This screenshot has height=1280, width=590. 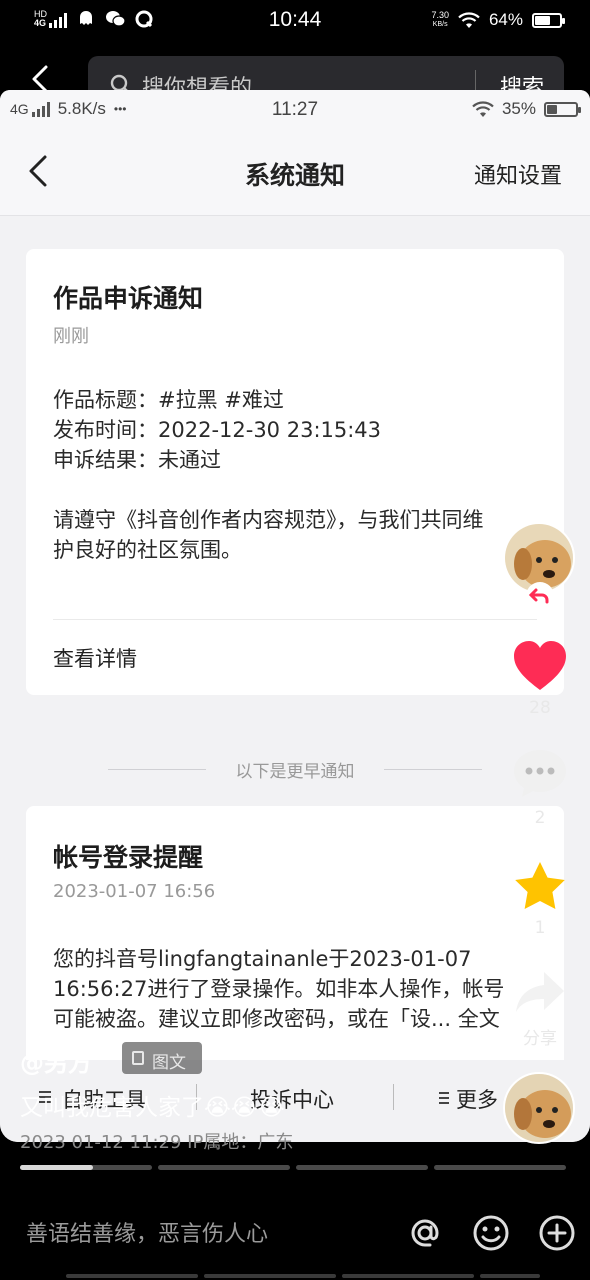 What do you see at coordinates (540, 992) in the screenshot?
I see `share-arrow-icon` at bounding box center [540, 992].